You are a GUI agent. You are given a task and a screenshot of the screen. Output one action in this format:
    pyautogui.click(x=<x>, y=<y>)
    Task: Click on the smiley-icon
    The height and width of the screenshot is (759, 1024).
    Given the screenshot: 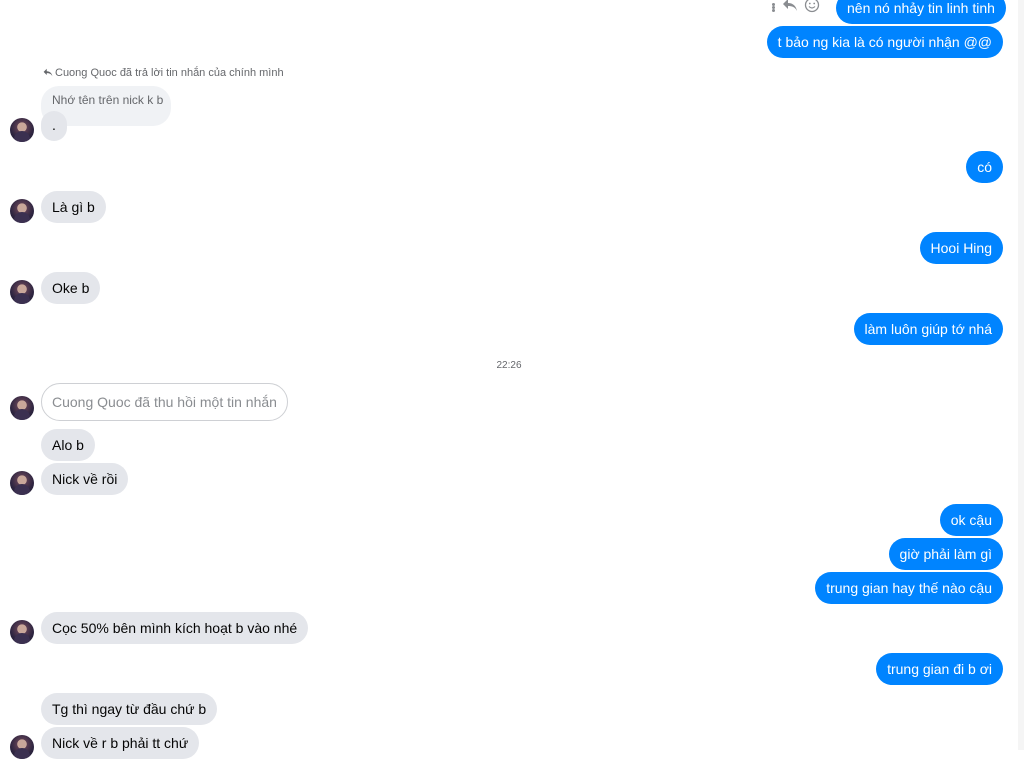 What is the action you would take?
    pyautogui.click(x=812, y=8)
    